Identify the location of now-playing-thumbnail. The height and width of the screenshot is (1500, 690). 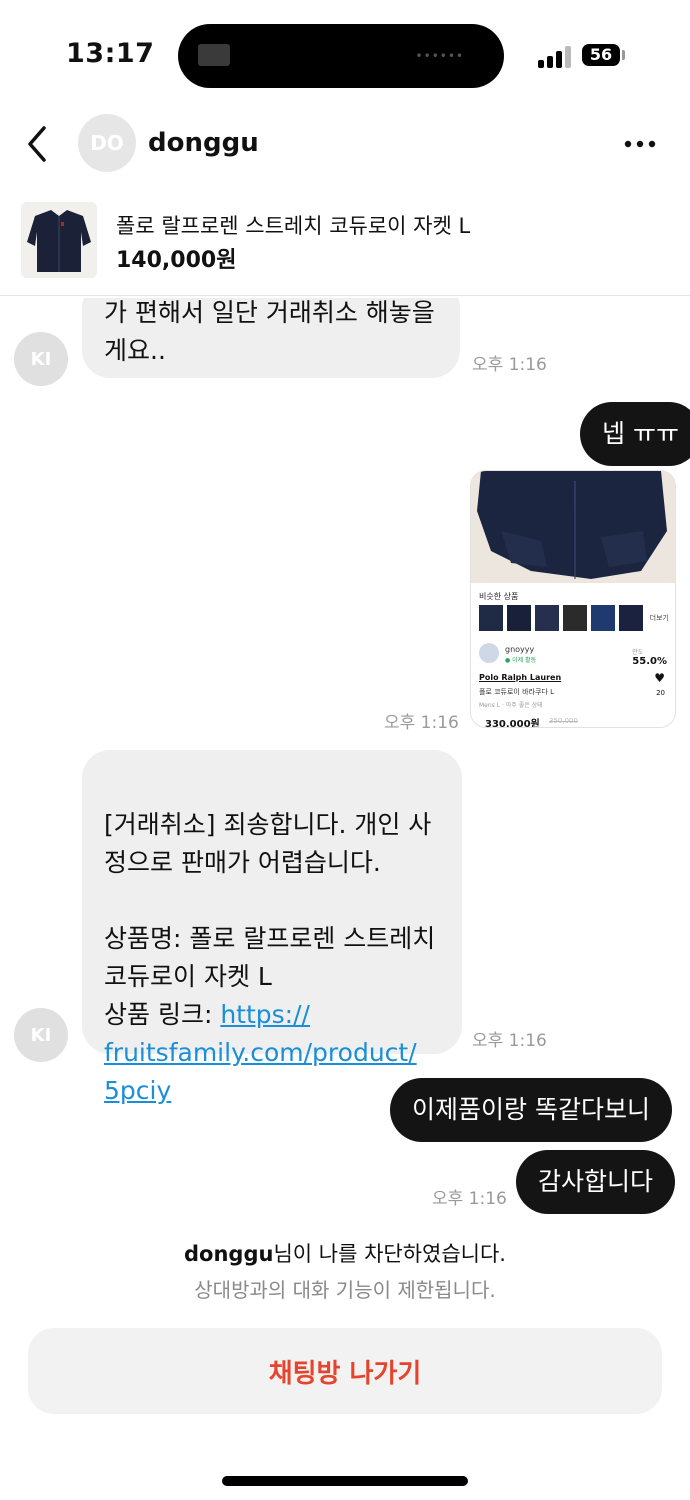
(214, 55).